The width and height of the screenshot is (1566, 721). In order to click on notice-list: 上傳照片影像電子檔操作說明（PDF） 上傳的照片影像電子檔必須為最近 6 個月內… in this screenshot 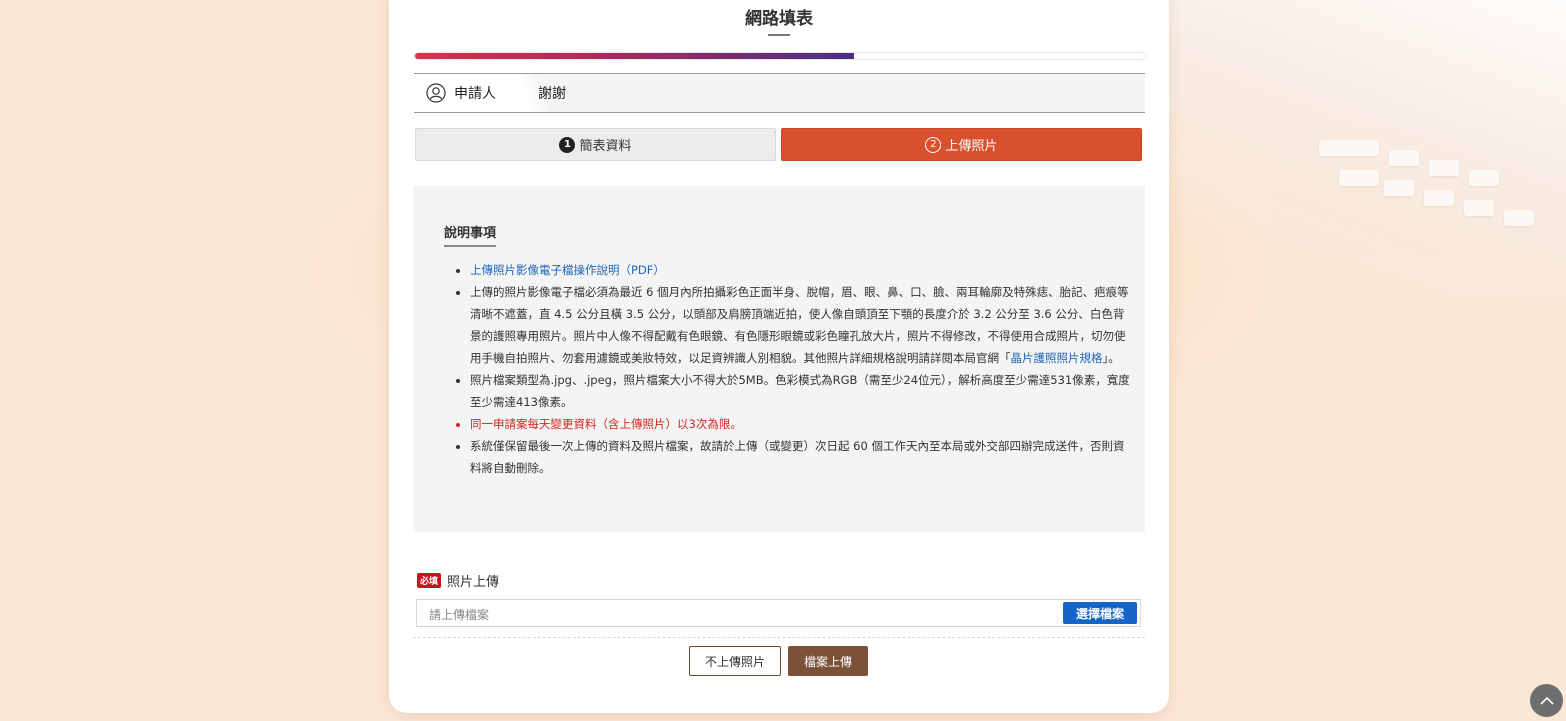, I will do `click(793, 369)`.